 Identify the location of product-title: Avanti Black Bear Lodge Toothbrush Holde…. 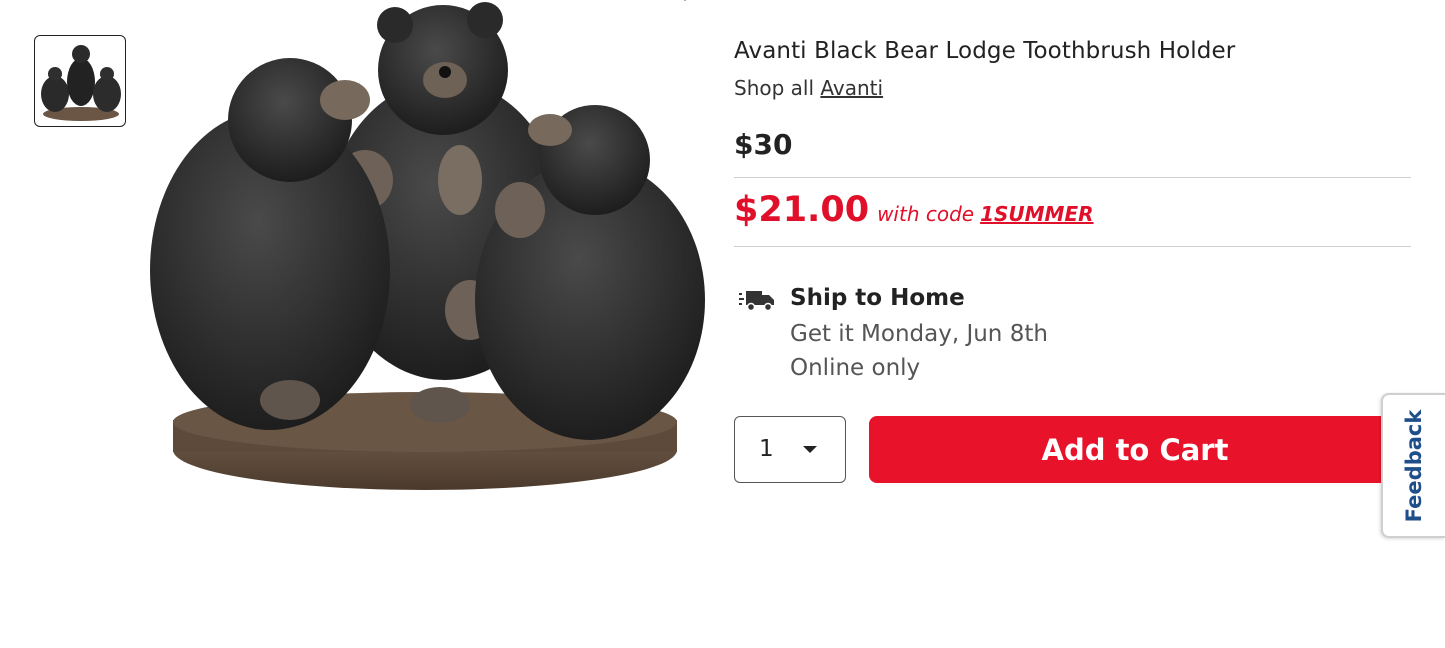
(985, 51).